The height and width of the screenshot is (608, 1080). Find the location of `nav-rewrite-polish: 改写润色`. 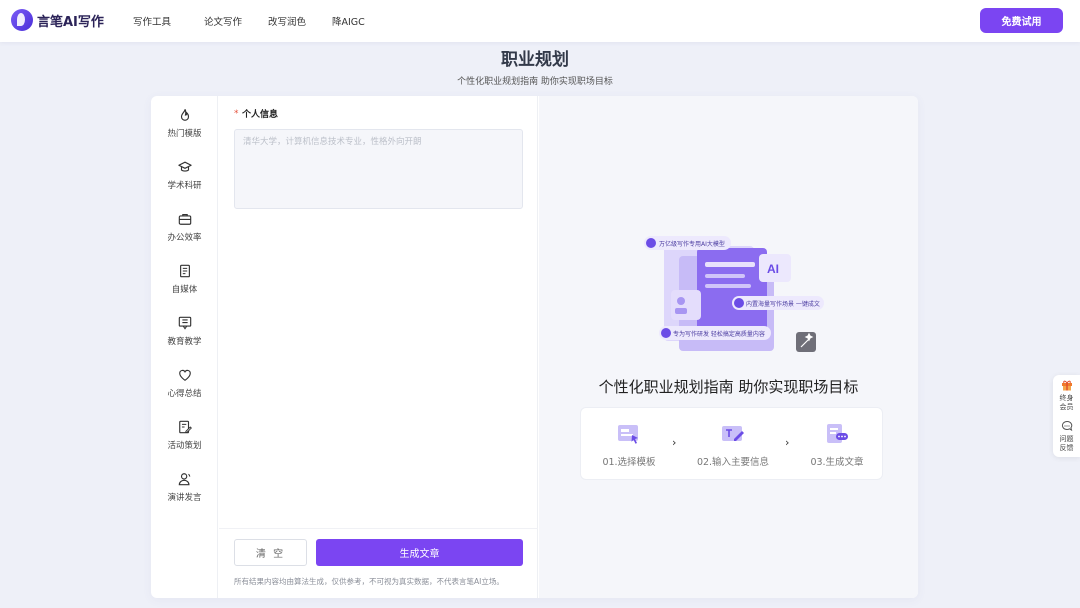

nav-rewrite-polish: 改写润色 is located at coordinates (287, 21).